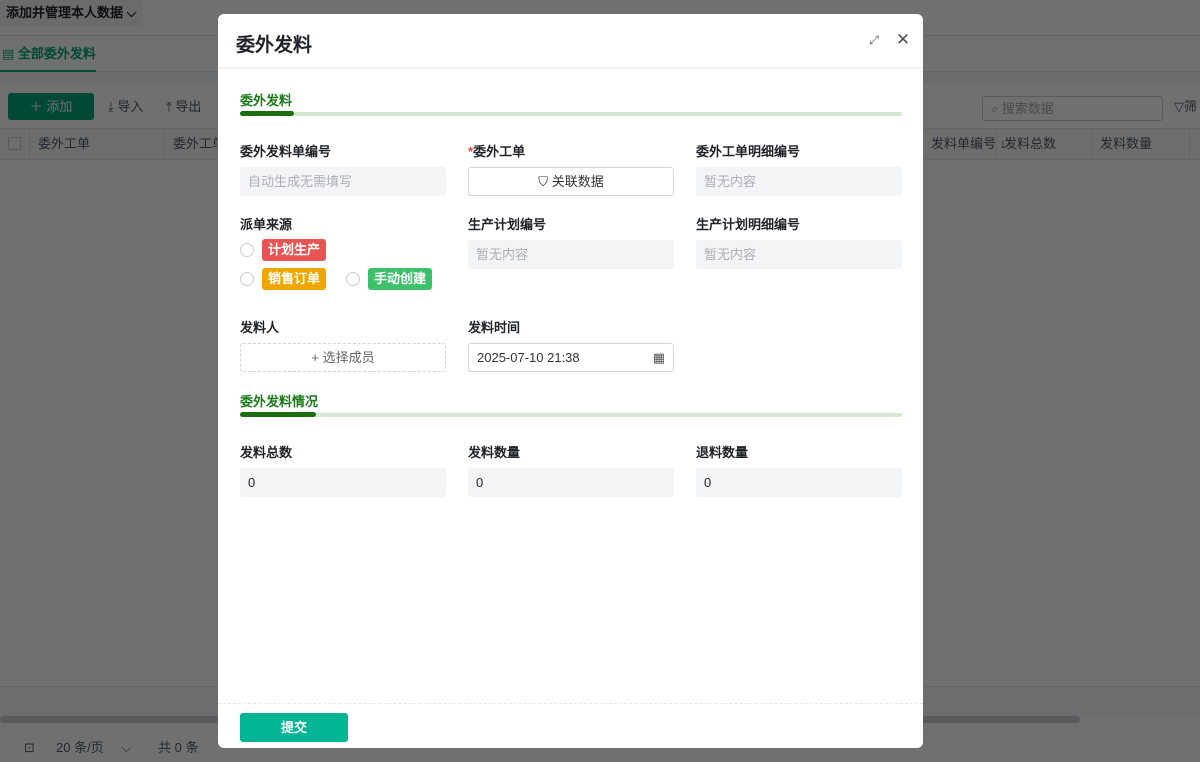 The width and height of the screenshot is (1200, 762). I want to click on plan-code-input: 暂无内容, so click(571, 254).